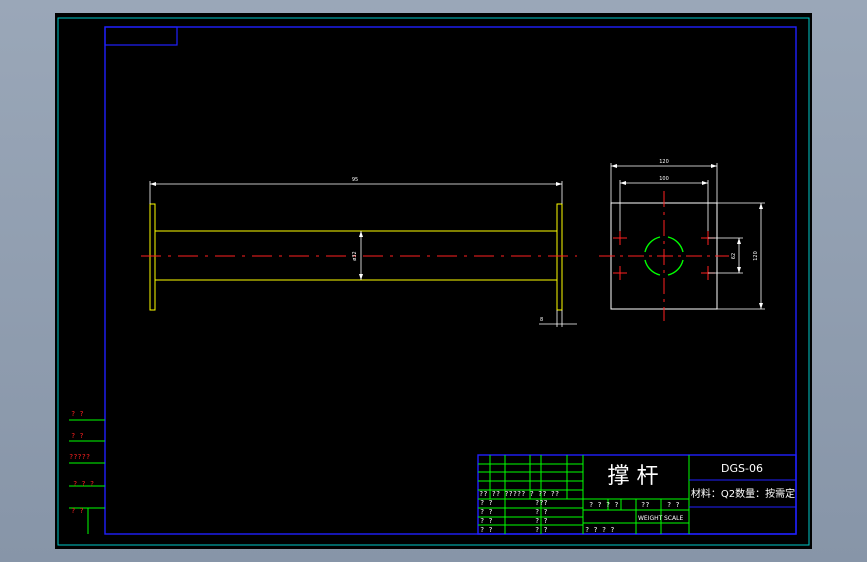 This screenshot has height=562, width=867. What do you see at coordinates (355, 180) in the screenshot?
I see `length-dim-text: 95` at bounding box center [355, 180].